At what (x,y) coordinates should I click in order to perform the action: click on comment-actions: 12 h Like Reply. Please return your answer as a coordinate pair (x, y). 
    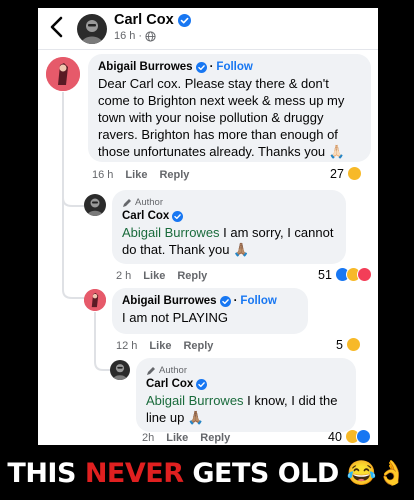
    Looking at the image, I should click on (164, 346).